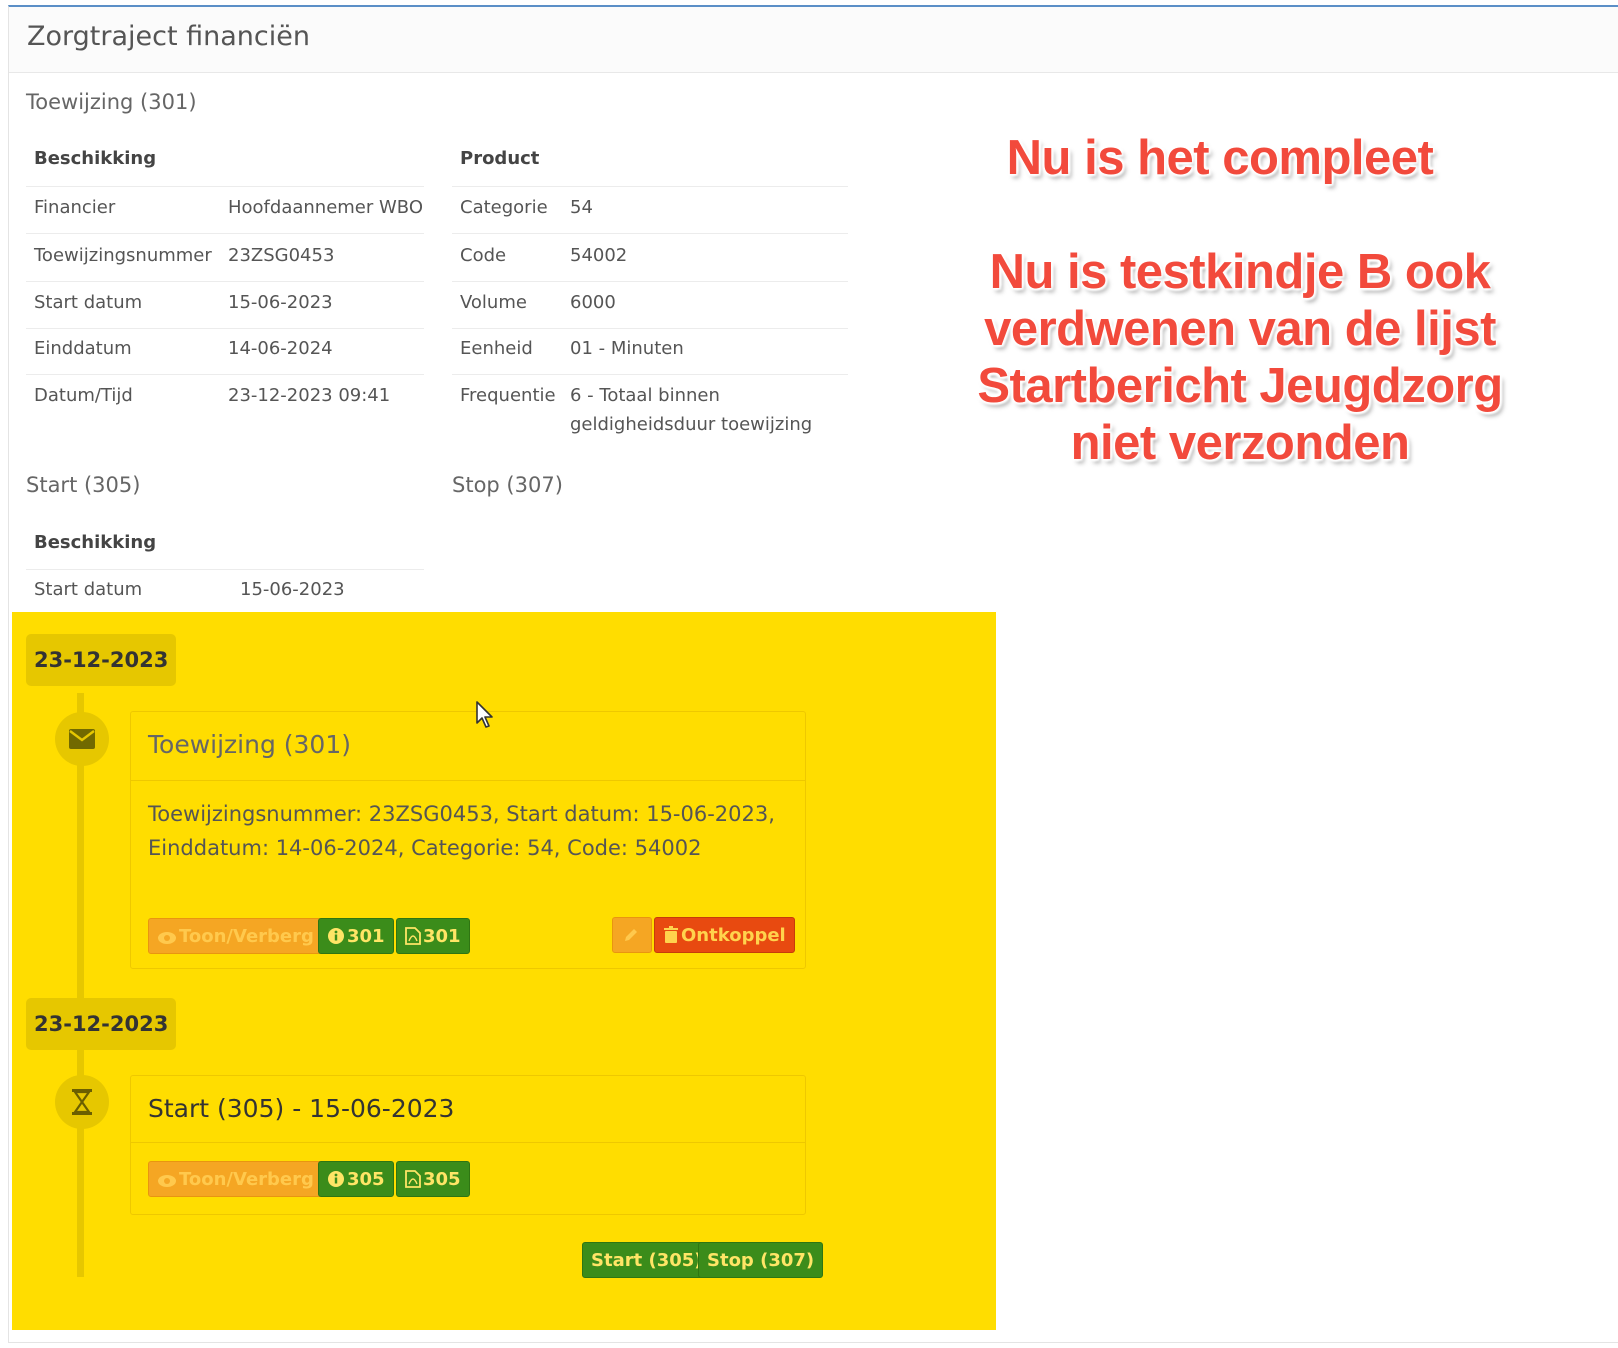 This screenshot has height=1348, width=1618. Describe the element at coordinates (123, 255) in the screenshot. I see `toewijzingsnummer-label: Toewijzingsnummer` at that location.